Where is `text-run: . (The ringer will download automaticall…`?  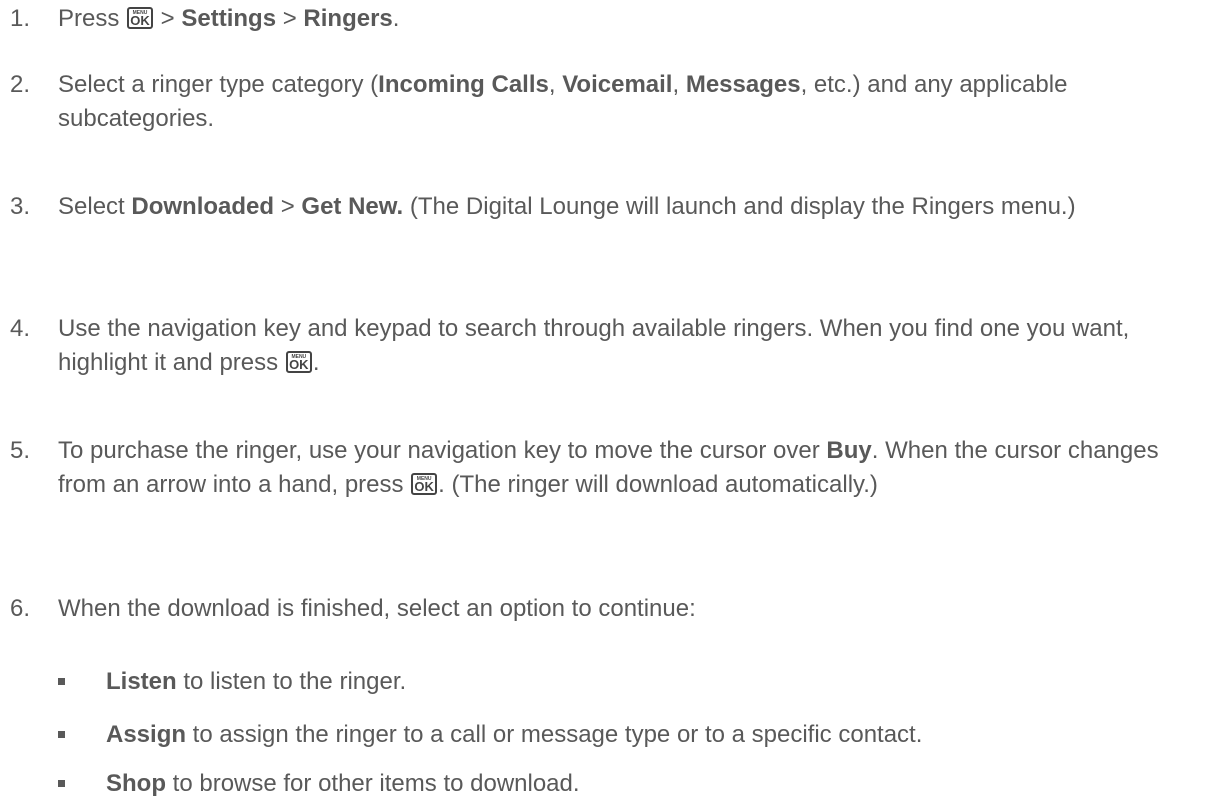 text-run: . (The ringer will download automaticall… is located at coordinates (658, 484).